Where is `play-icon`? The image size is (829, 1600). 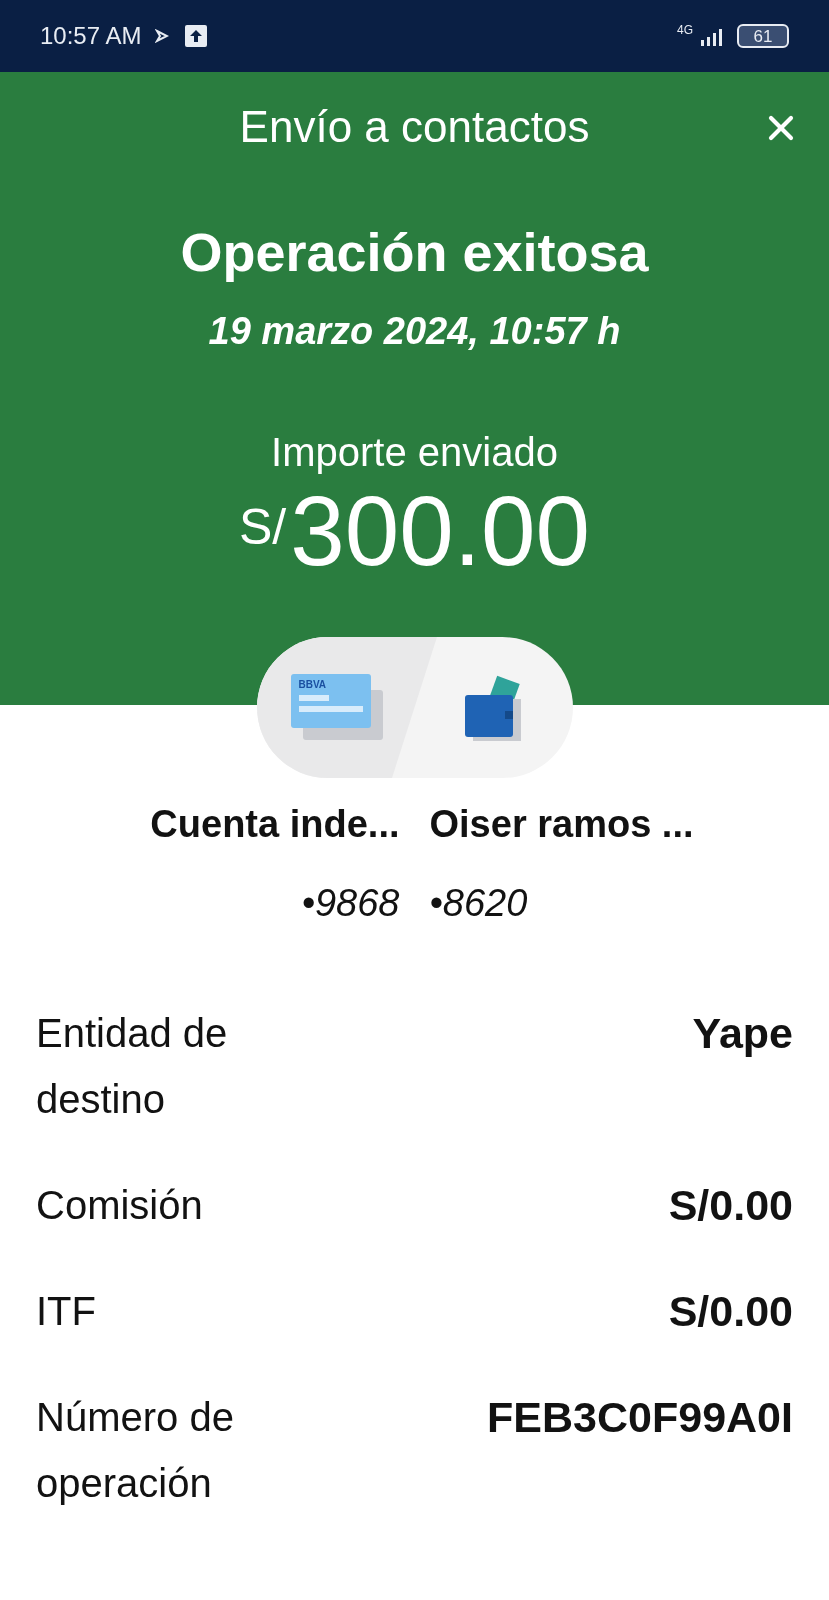 play-icon is located at coordinates (162, 36).